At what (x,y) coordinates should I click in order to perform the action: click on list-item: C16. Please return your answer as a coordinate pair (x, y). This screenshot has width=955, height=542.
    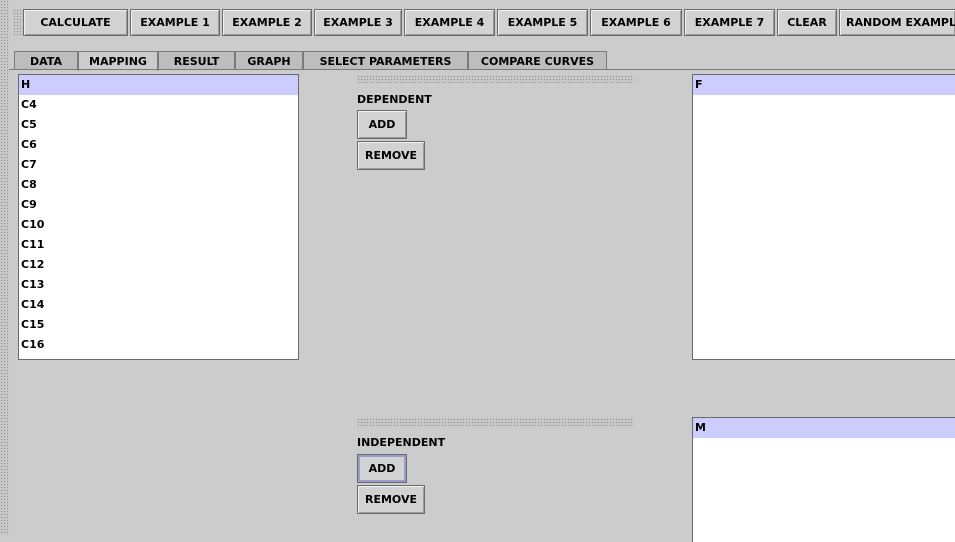
    Looking at the image, I should click on (158, 345).